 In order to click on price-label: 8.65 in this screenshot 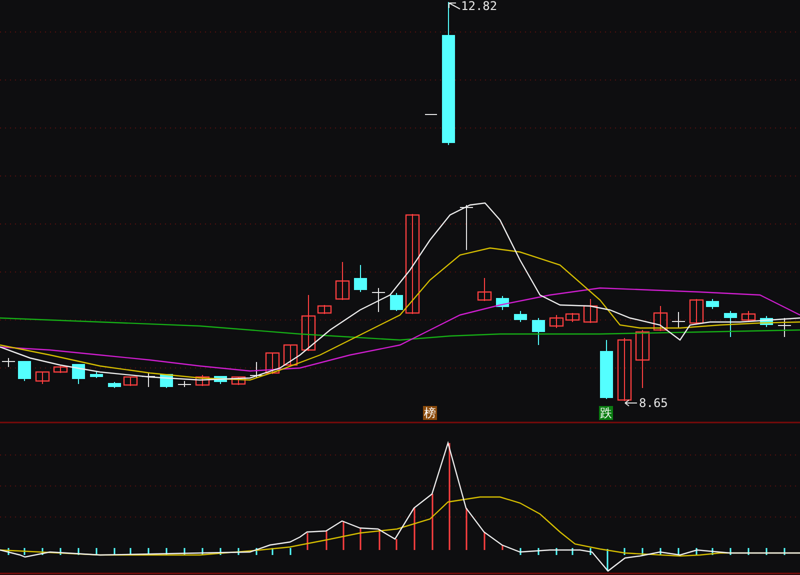, I will do `click(653, 403)`.